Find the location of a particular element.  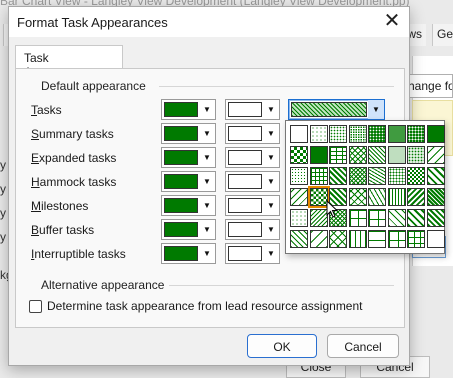

pattern-swatch-medium-fill is located at coordinates (416, 134).